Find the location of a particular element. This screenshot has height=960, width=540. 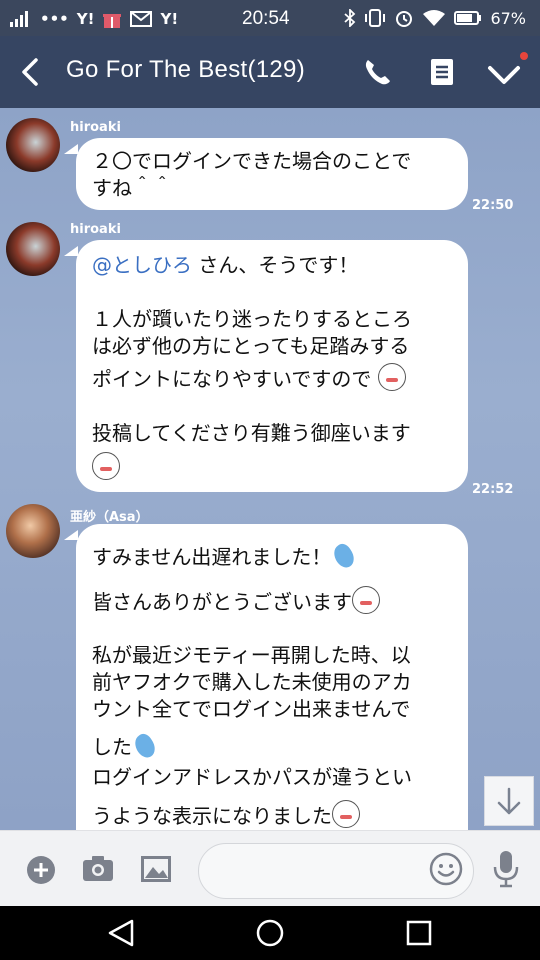

arrow-down-icon is located at coordinates (509, 801).